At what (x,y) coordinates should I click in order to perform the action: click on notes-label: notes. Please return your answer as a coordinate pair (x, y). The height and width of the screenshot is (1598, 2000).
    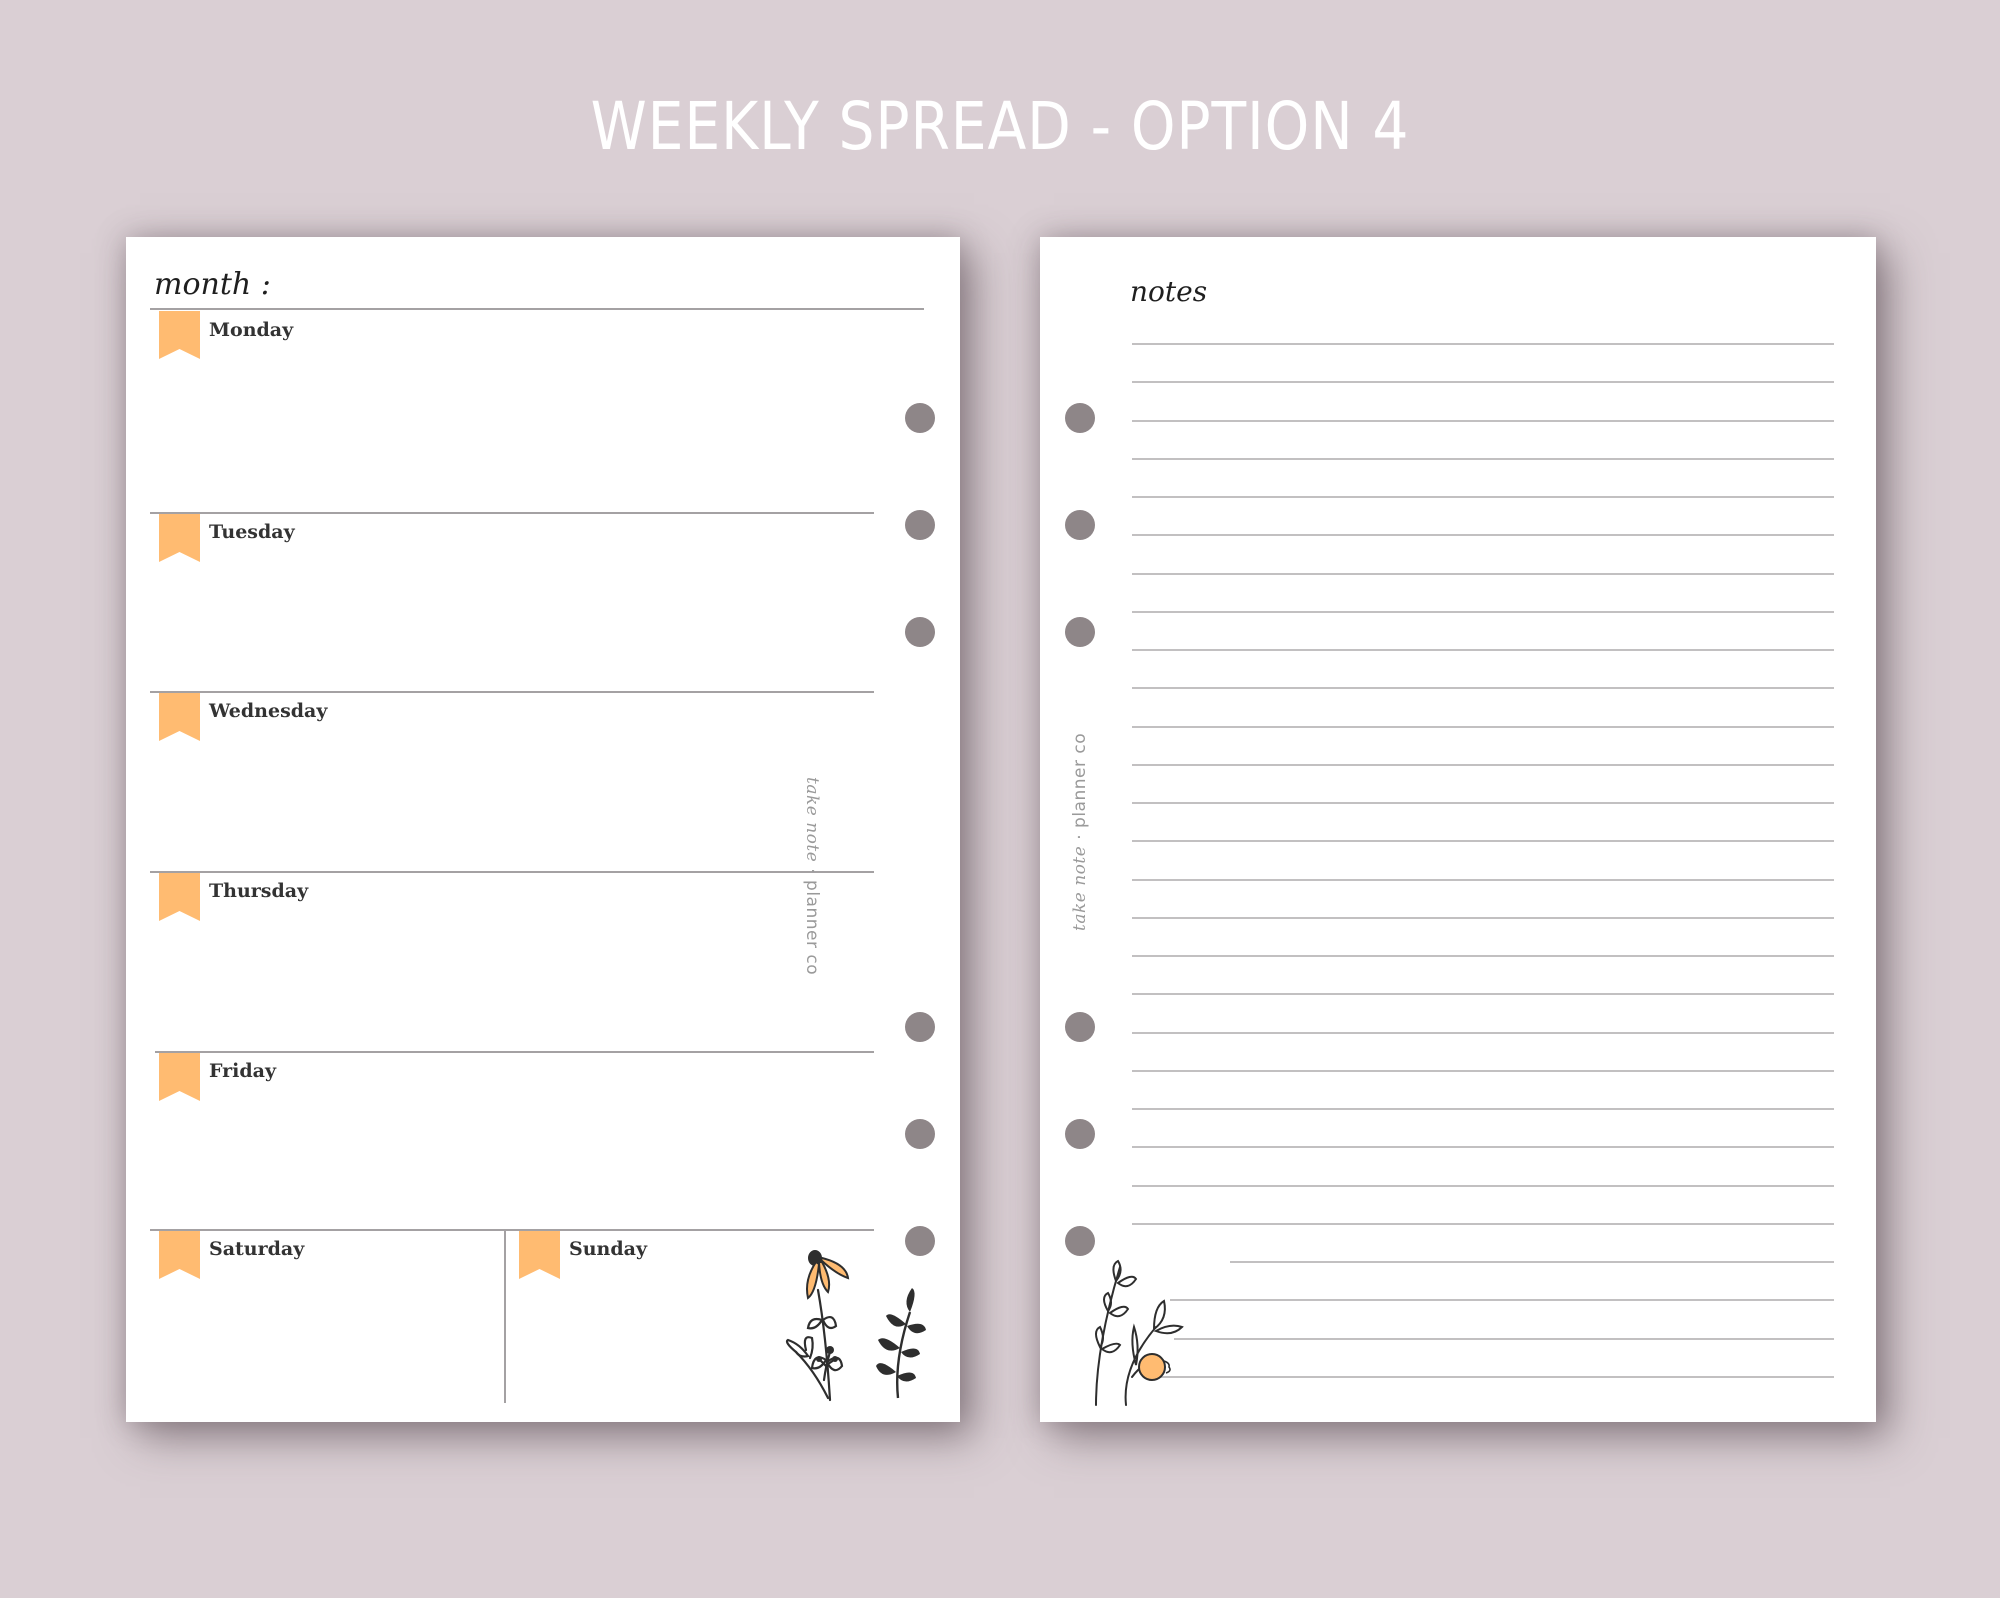
    Looking at the image, I should click on (1169, 291).